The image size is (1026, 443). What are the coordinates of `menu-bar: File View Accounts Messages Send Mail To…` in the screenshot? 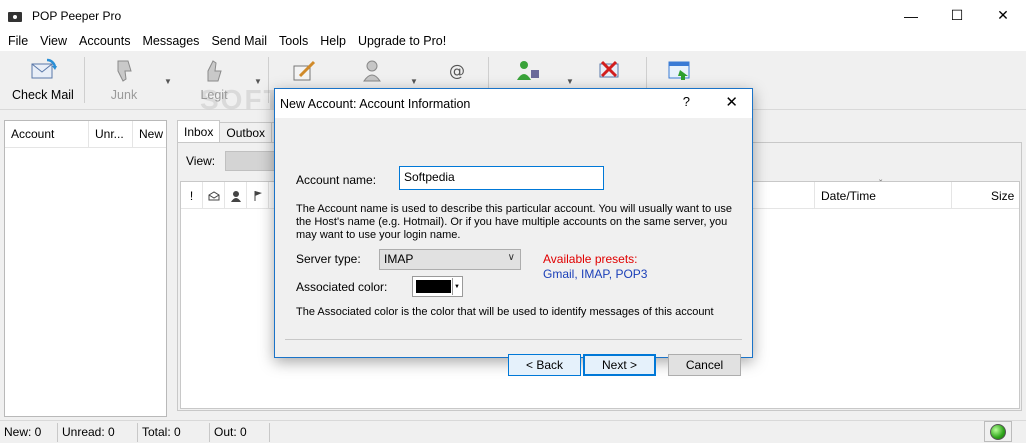 It's located at (513, 41).